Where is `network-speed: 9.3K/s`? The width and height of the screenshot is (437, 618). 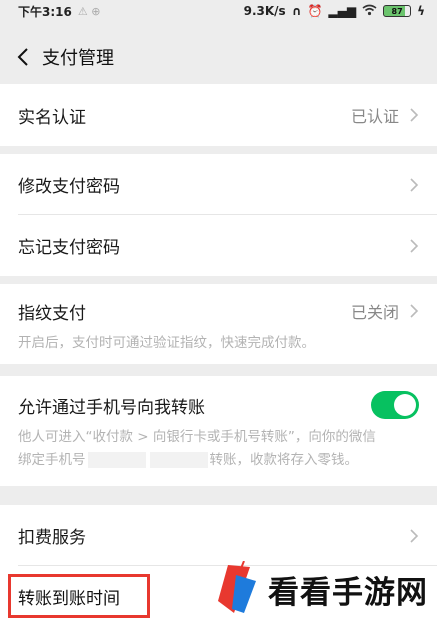 network-speed: 9.3K/s is located at coordinates (264, 11).